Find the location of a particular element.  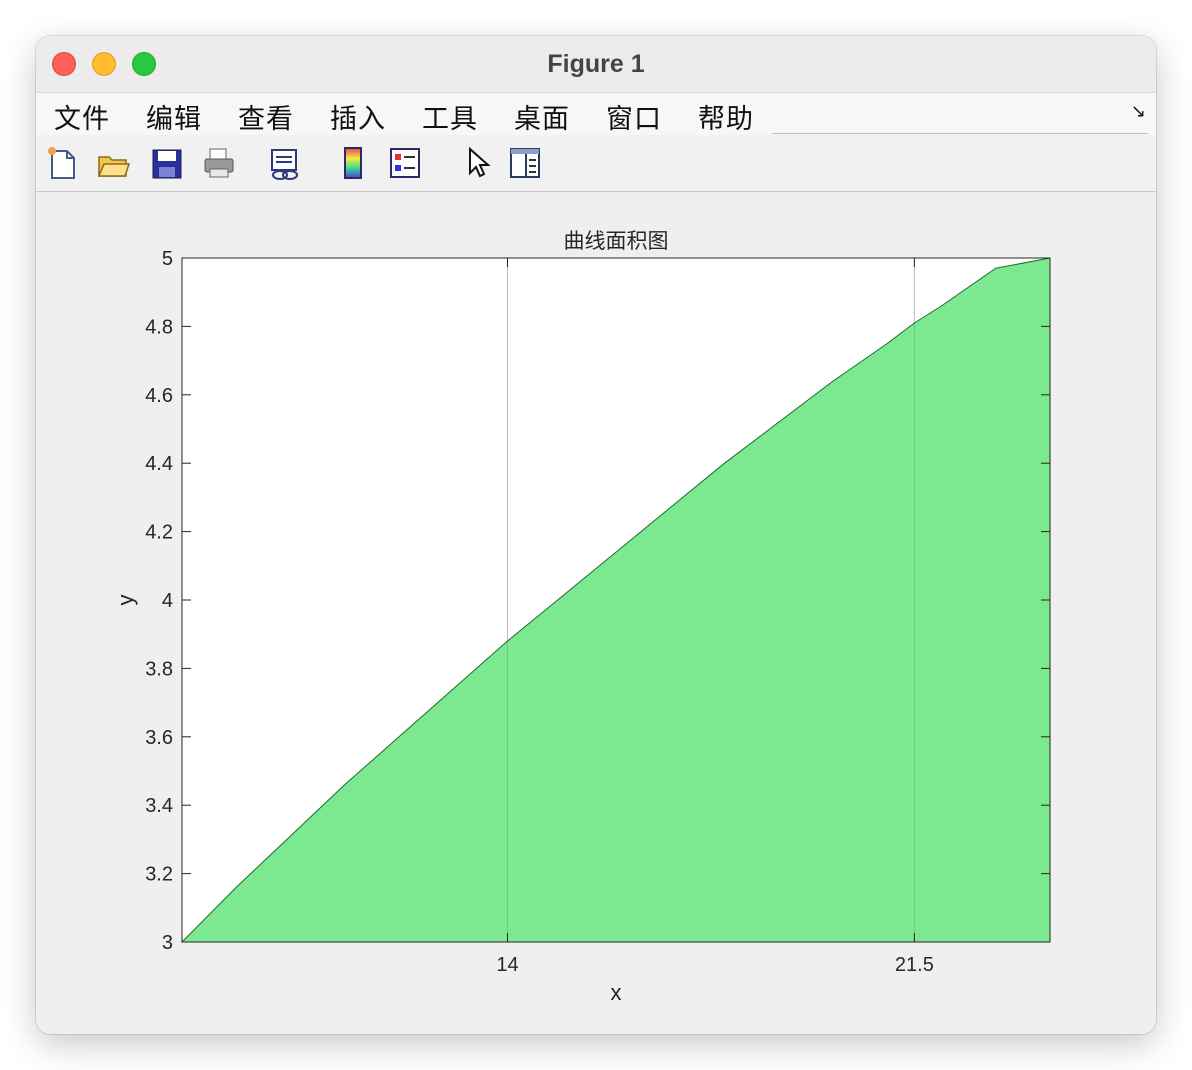

y-tick-label: 4.2 is located at coordinates (159, 533).